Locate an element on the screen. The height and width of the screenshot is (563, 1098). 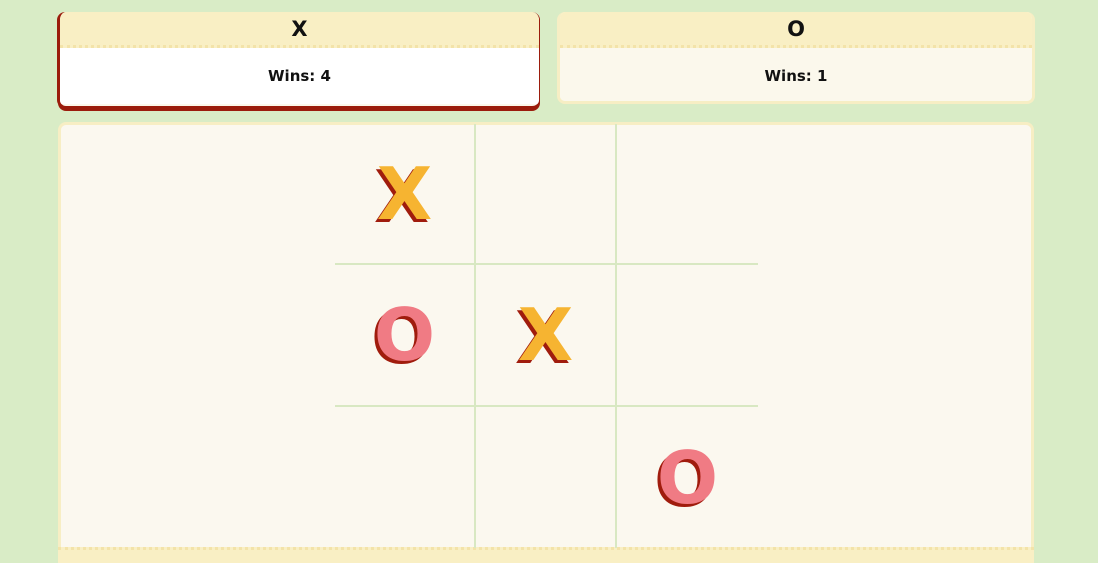
player-card-o: O Wins: 1 is located at coordinates (796, 58).